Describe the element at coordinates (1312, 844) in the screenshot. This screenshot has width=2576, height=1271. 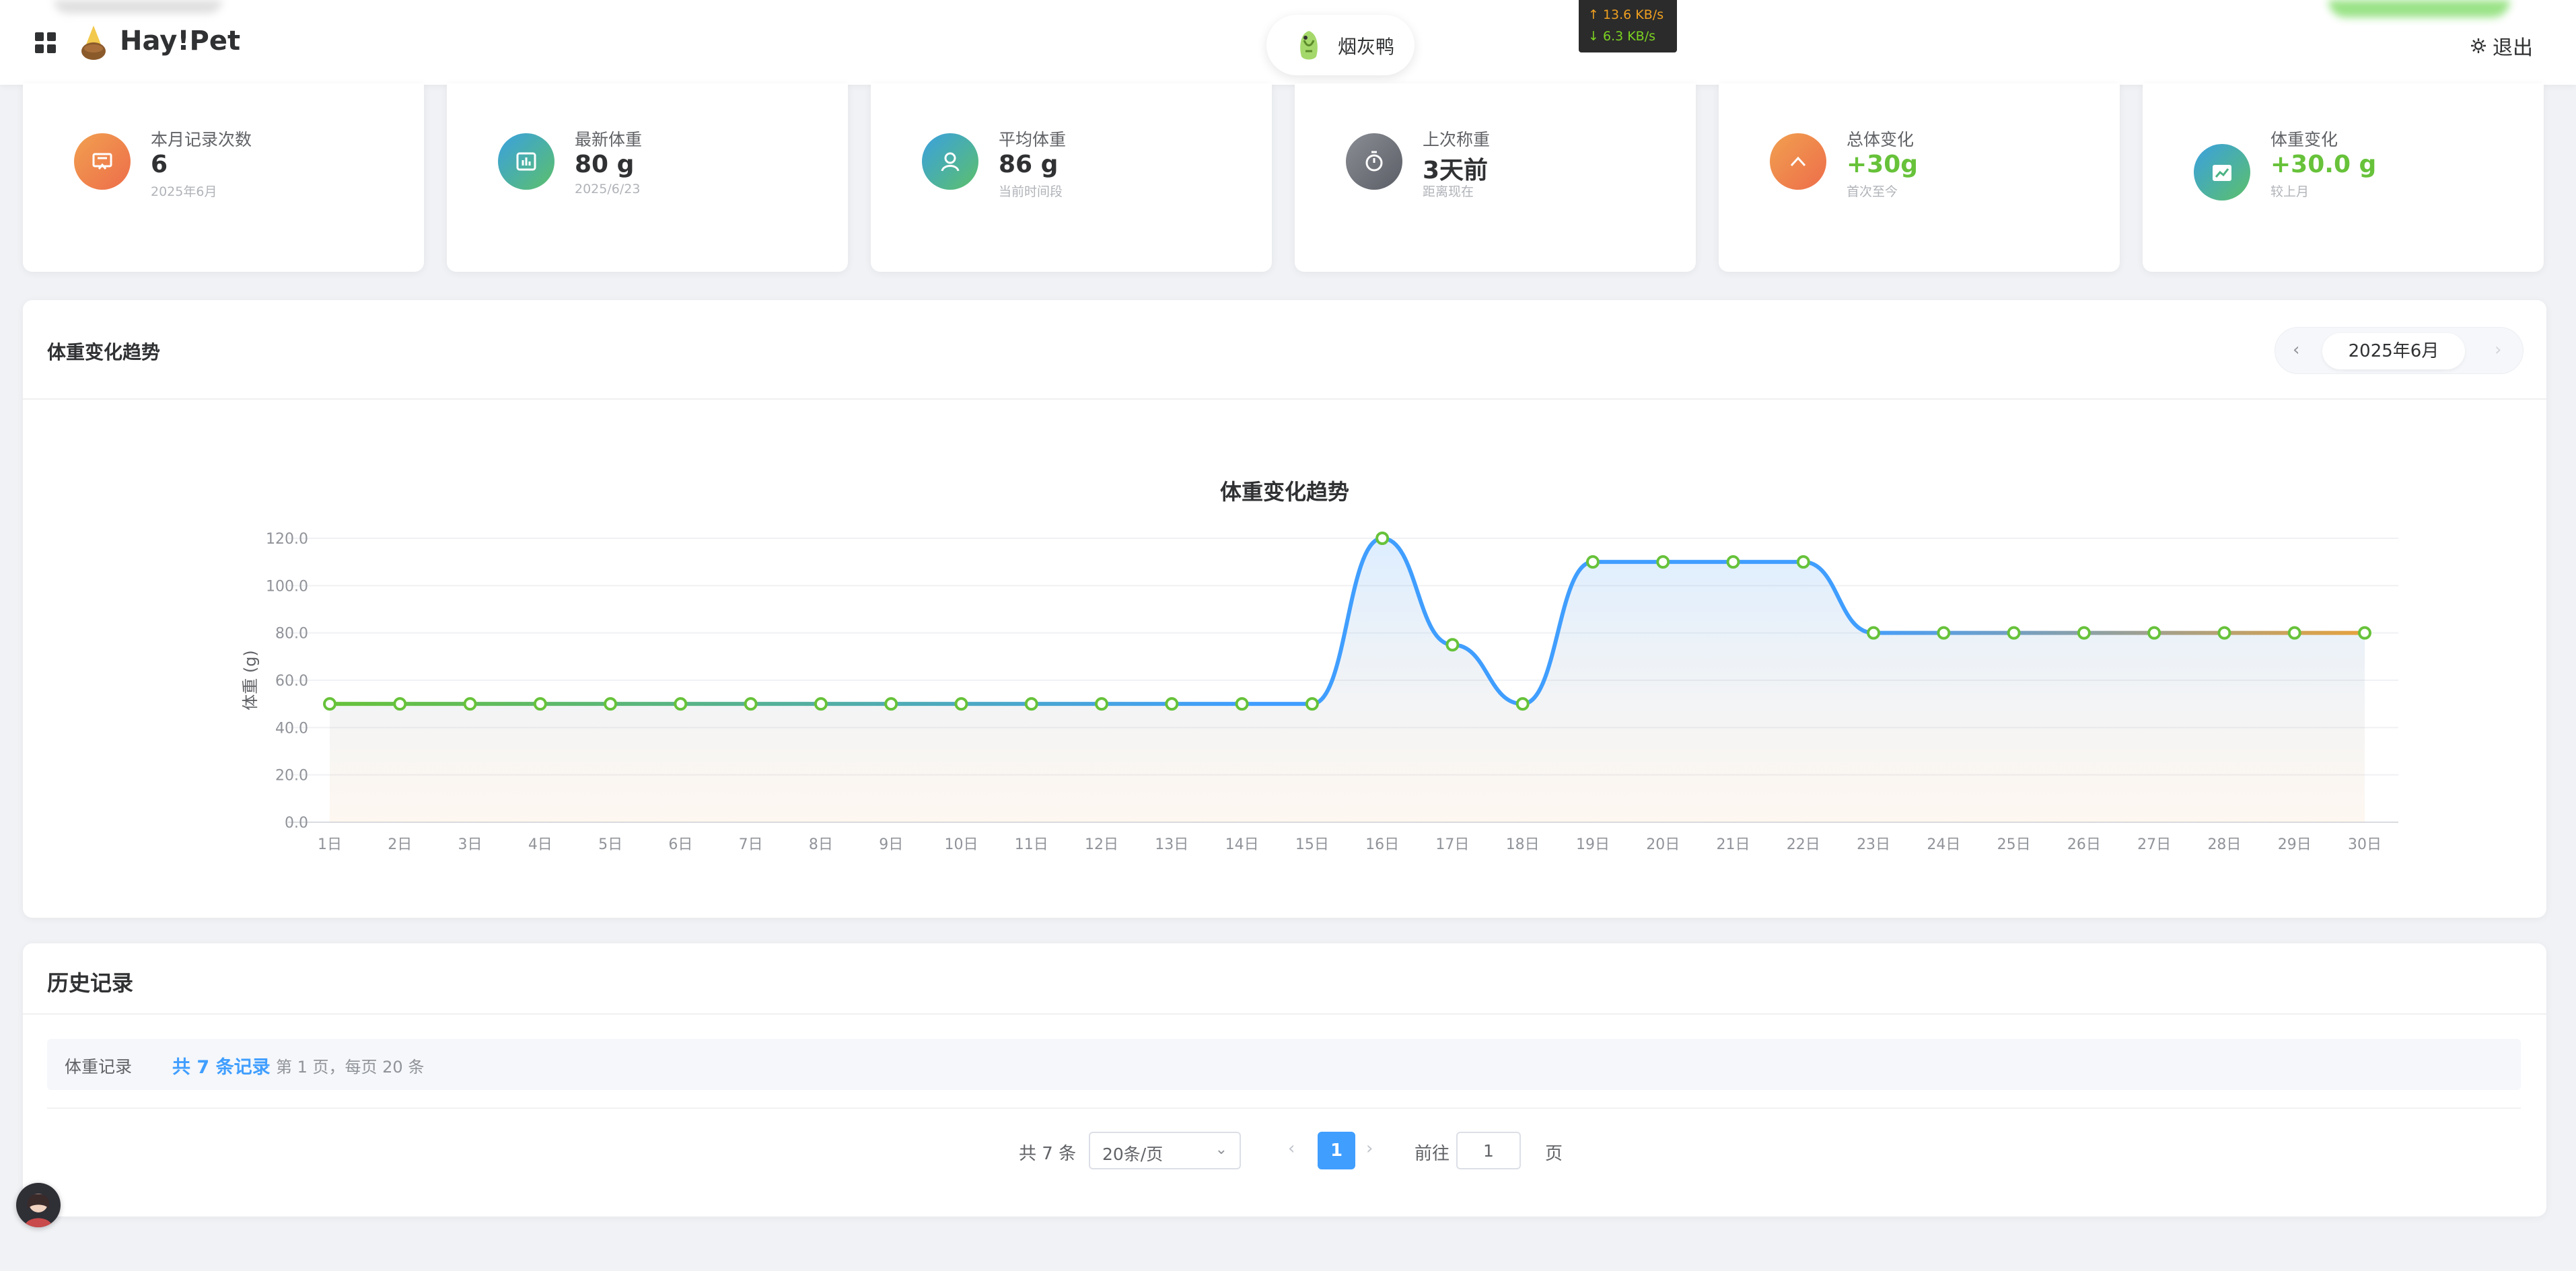
I see `x-tick-label: 15日` at that location.